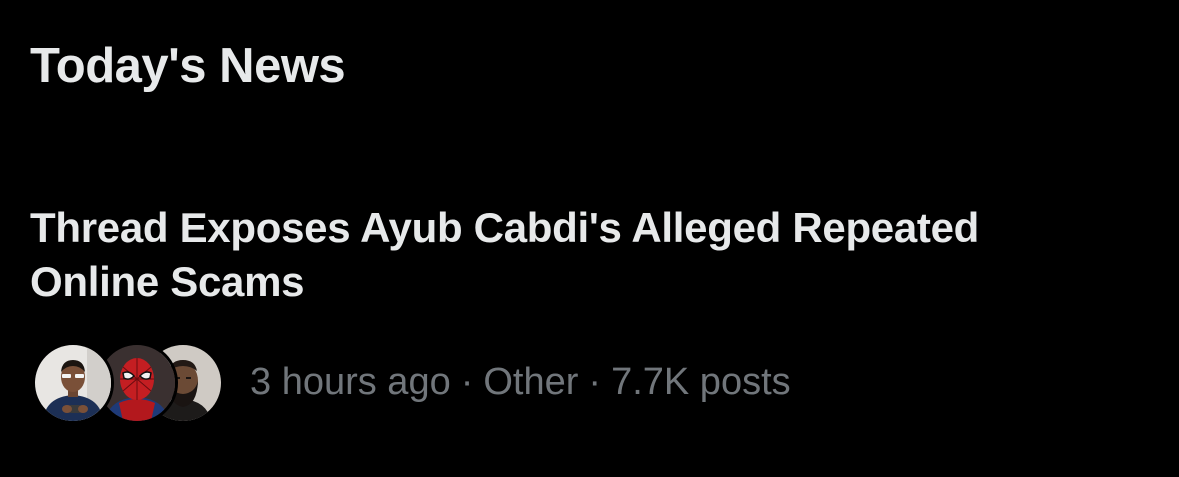  I want to click on man-with-phone-avatar-image, so click(73, 383).